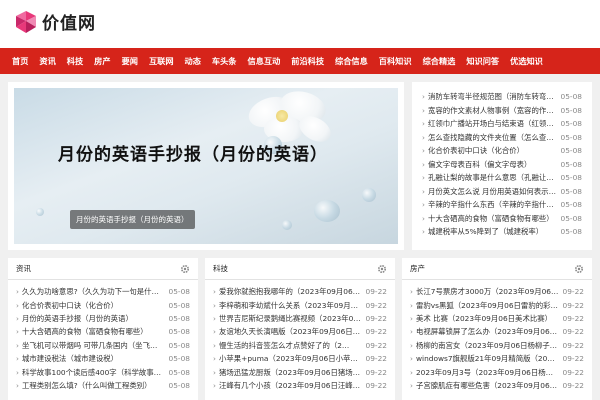 The image size is (600, 400). What do you see at coordinates (307, 61) in the screenshot?
I see `nav-item-frontier-tech: 前沿科技` at bounding box center [307, 61].